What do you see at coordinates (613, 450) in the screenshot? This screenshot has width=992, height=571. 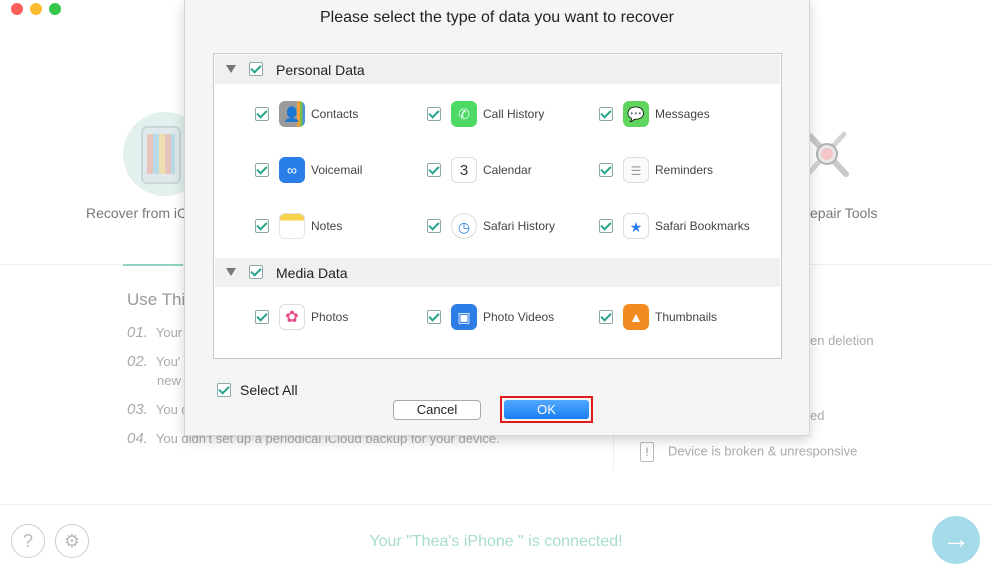 I see `column-divider` at bounding box center [613, 450].